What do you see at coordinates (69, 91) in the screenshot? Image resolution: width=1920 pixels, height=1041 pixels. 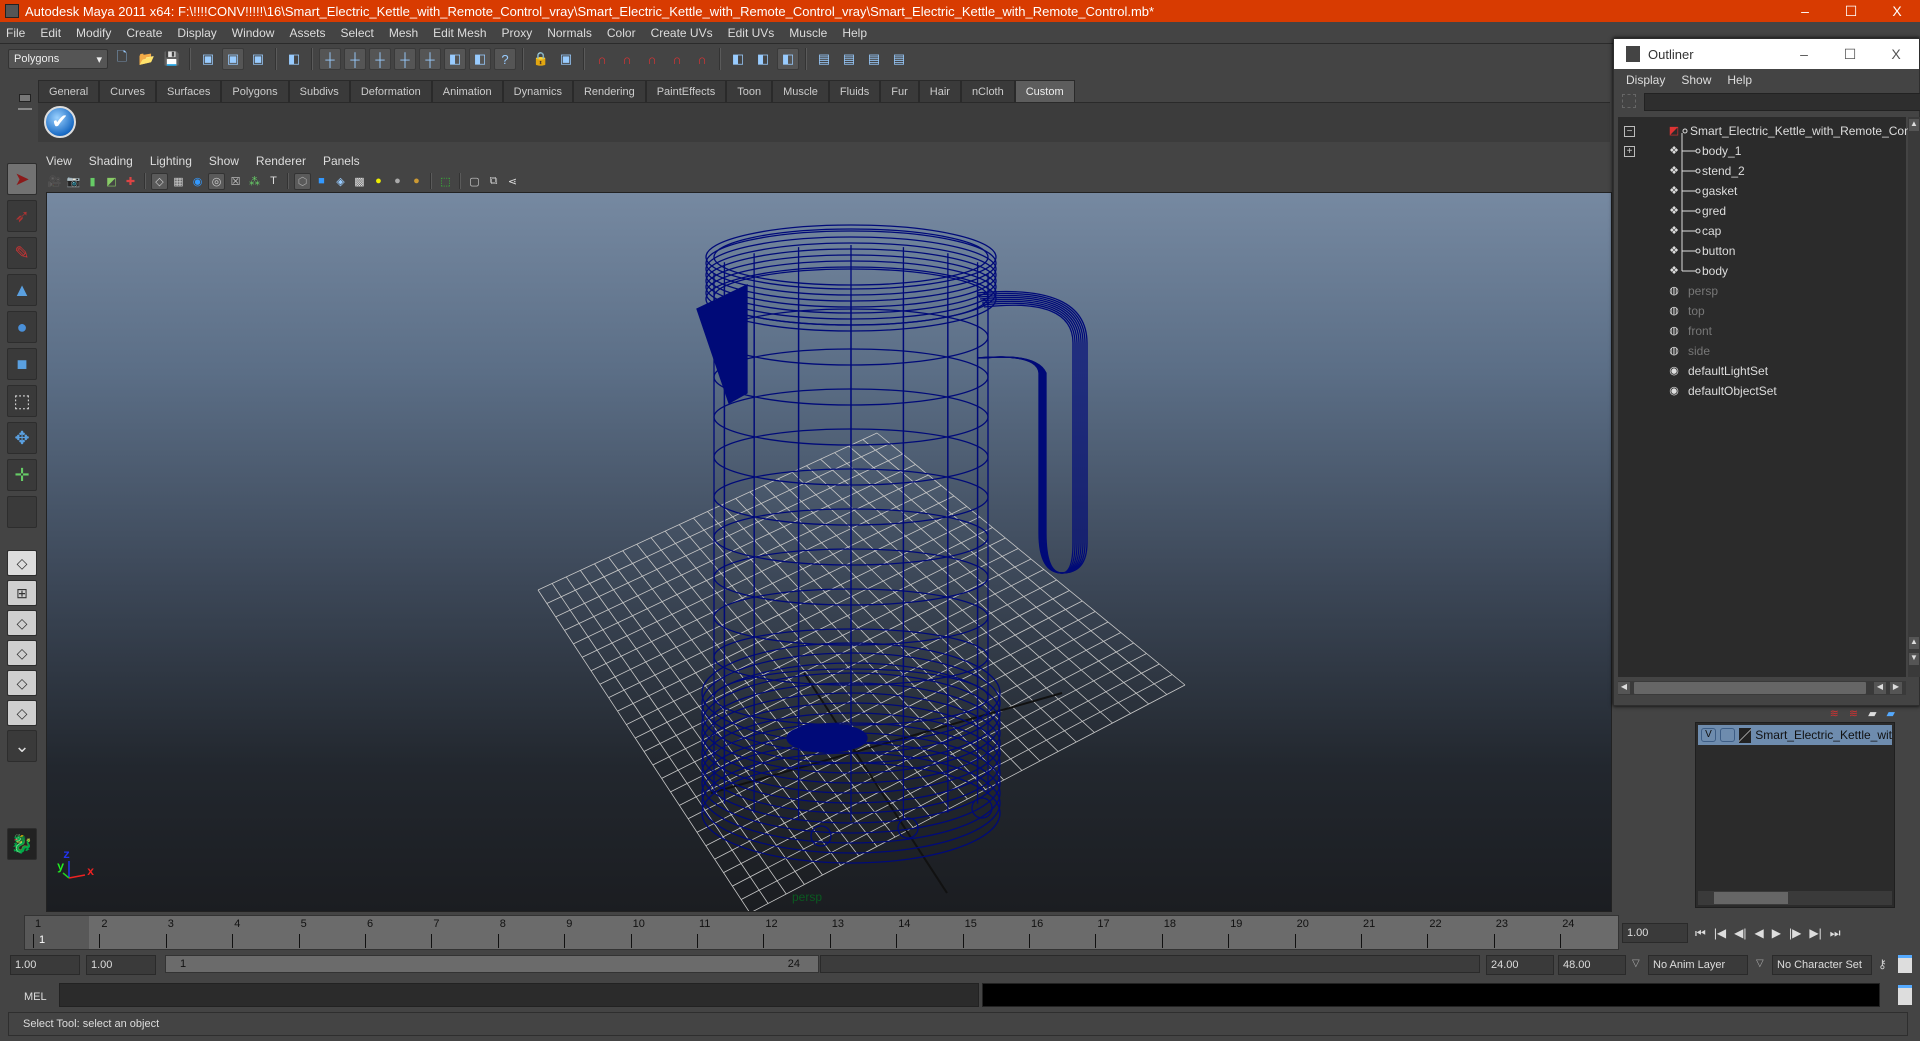 I see `shelf-tab-general: General` at bounding box center [69, 91].